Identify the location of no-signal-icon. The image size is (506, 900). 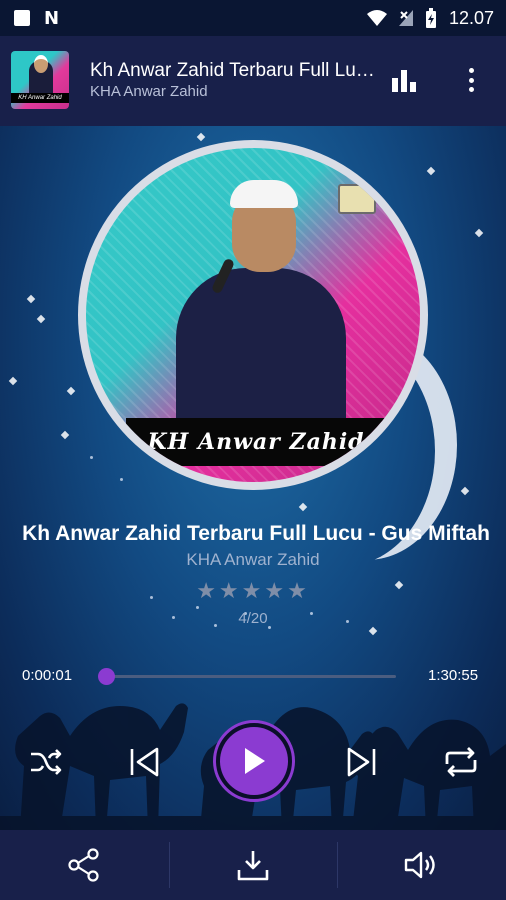
(405, 18).